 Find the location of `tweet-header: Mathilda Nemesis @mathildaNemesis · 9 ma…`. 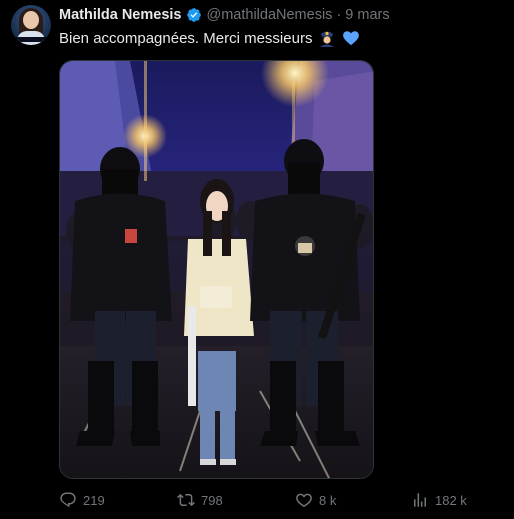

tweet-header: Mathilda Nemesis @mathildaNemesis · 9 ma… is located at coordinates (224, 15).